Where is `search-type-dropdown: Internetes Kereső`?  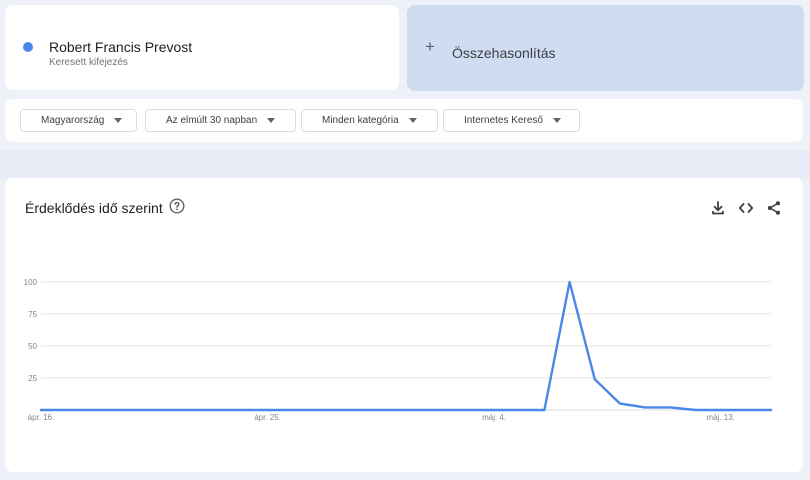
search-type-dropdown: Internetes Kereső is located at coordinates (511, 120).